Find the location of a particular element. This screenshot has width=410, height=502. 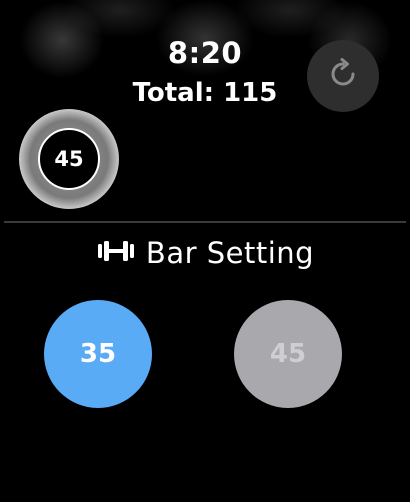

bar-setting-header: Bar Setting is located at coordinates (205, 253).